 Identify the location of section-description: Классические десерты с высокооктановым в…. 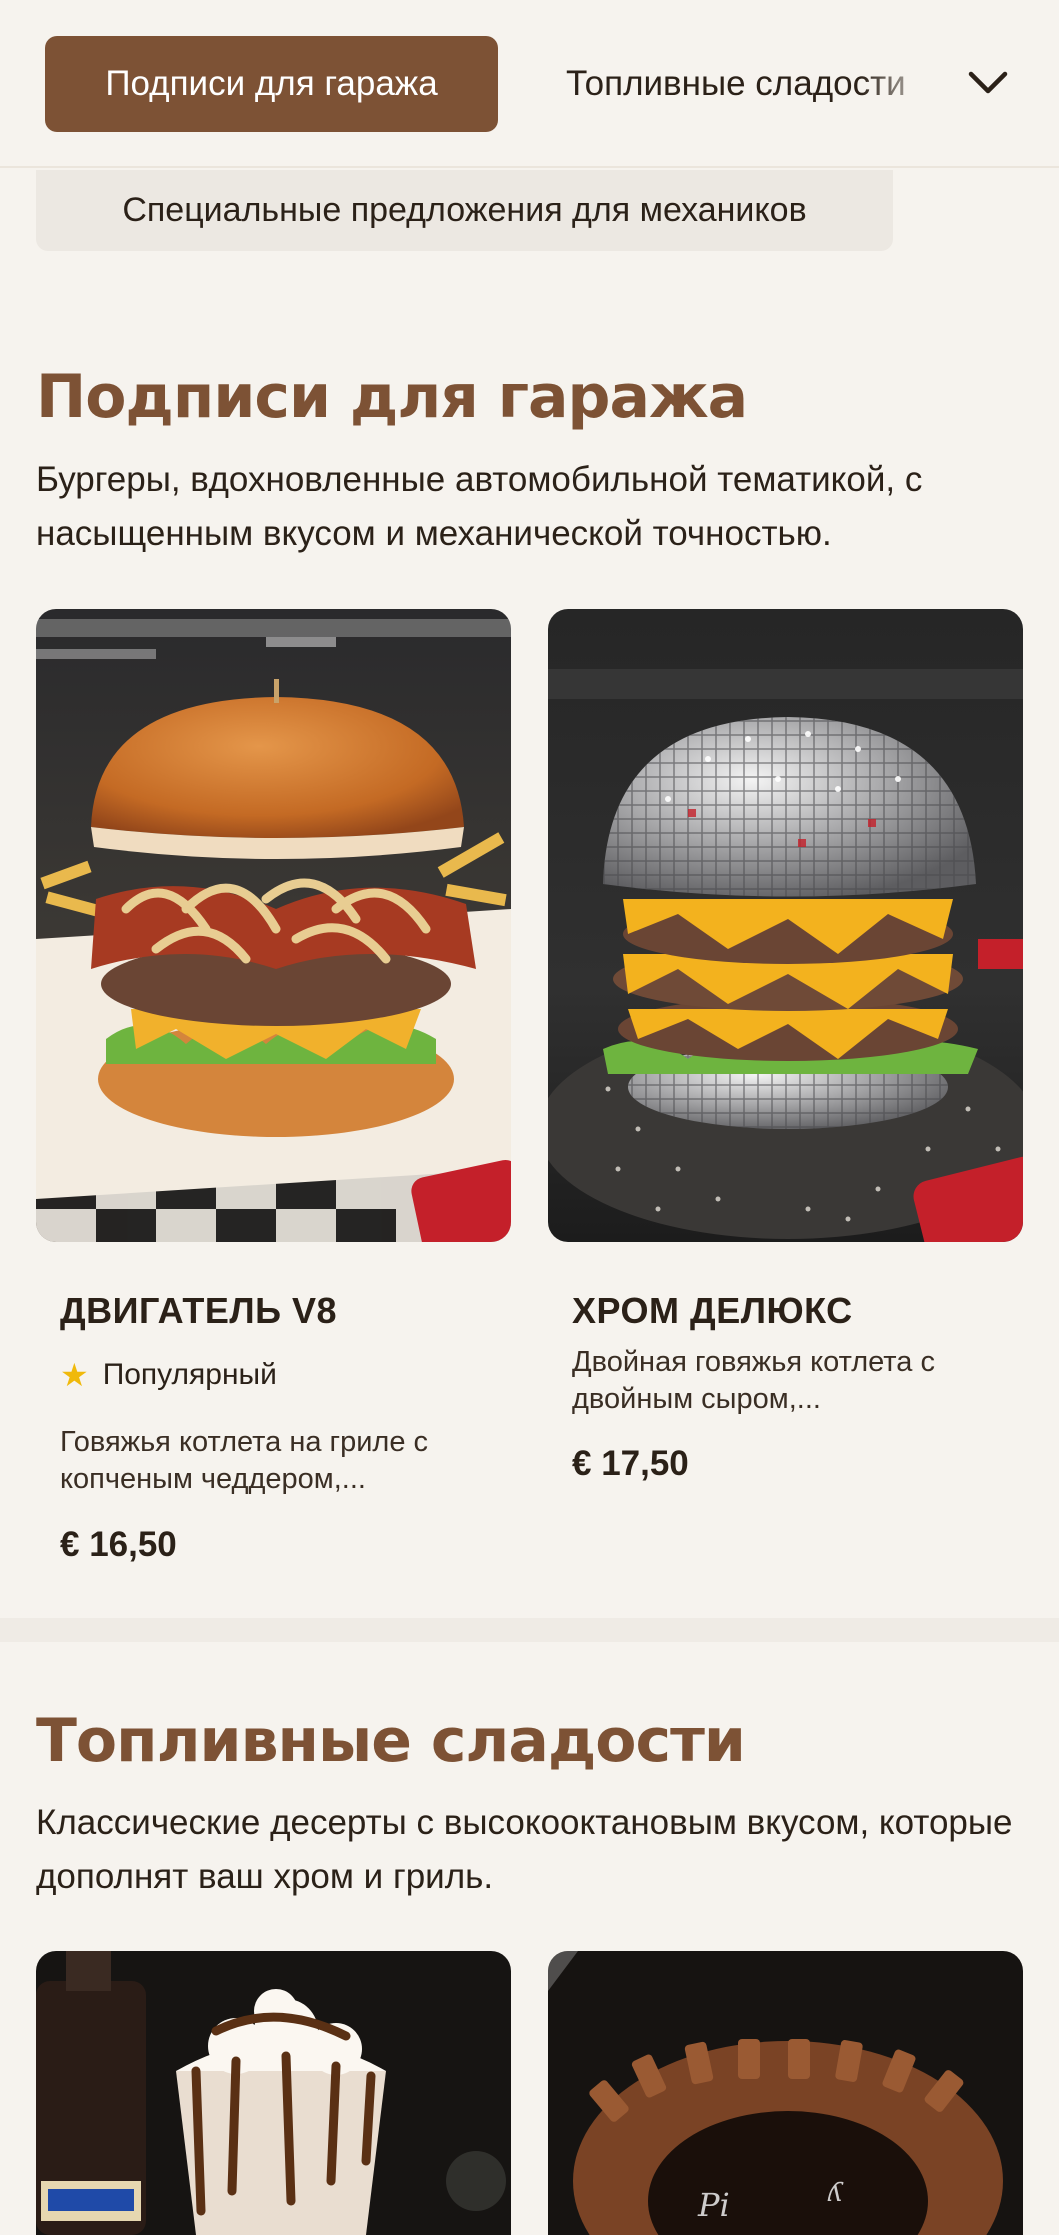
(524, 1849).